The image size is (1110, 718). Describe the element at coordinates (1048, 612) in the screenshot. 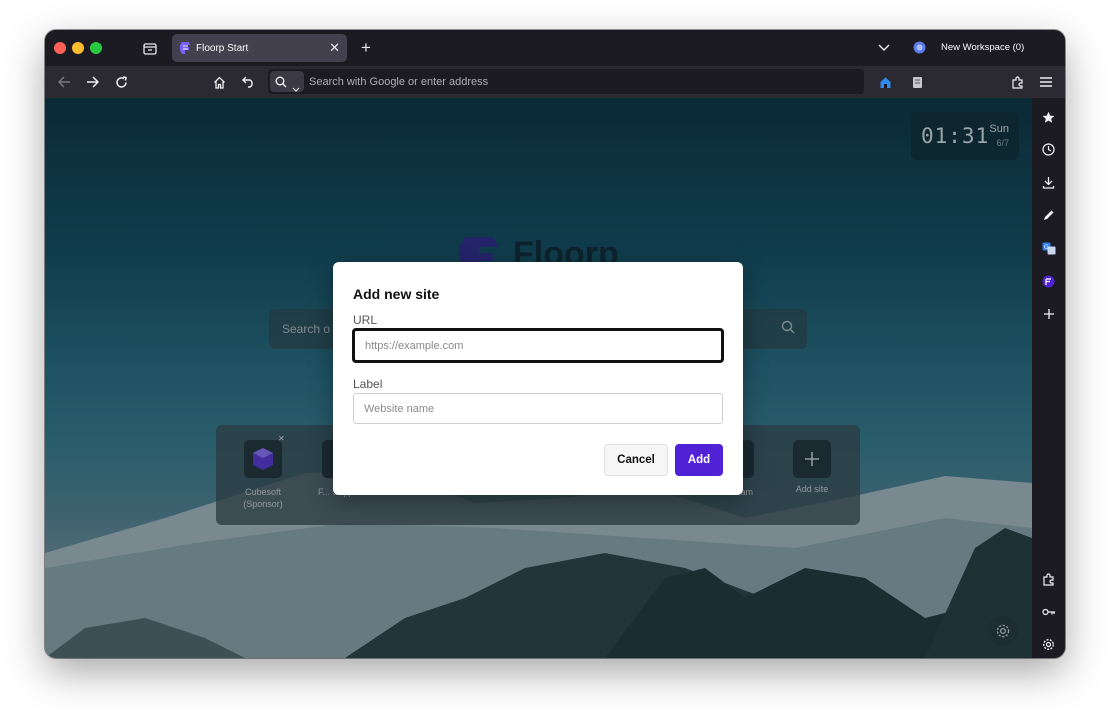

I see `key-icon` at that location.